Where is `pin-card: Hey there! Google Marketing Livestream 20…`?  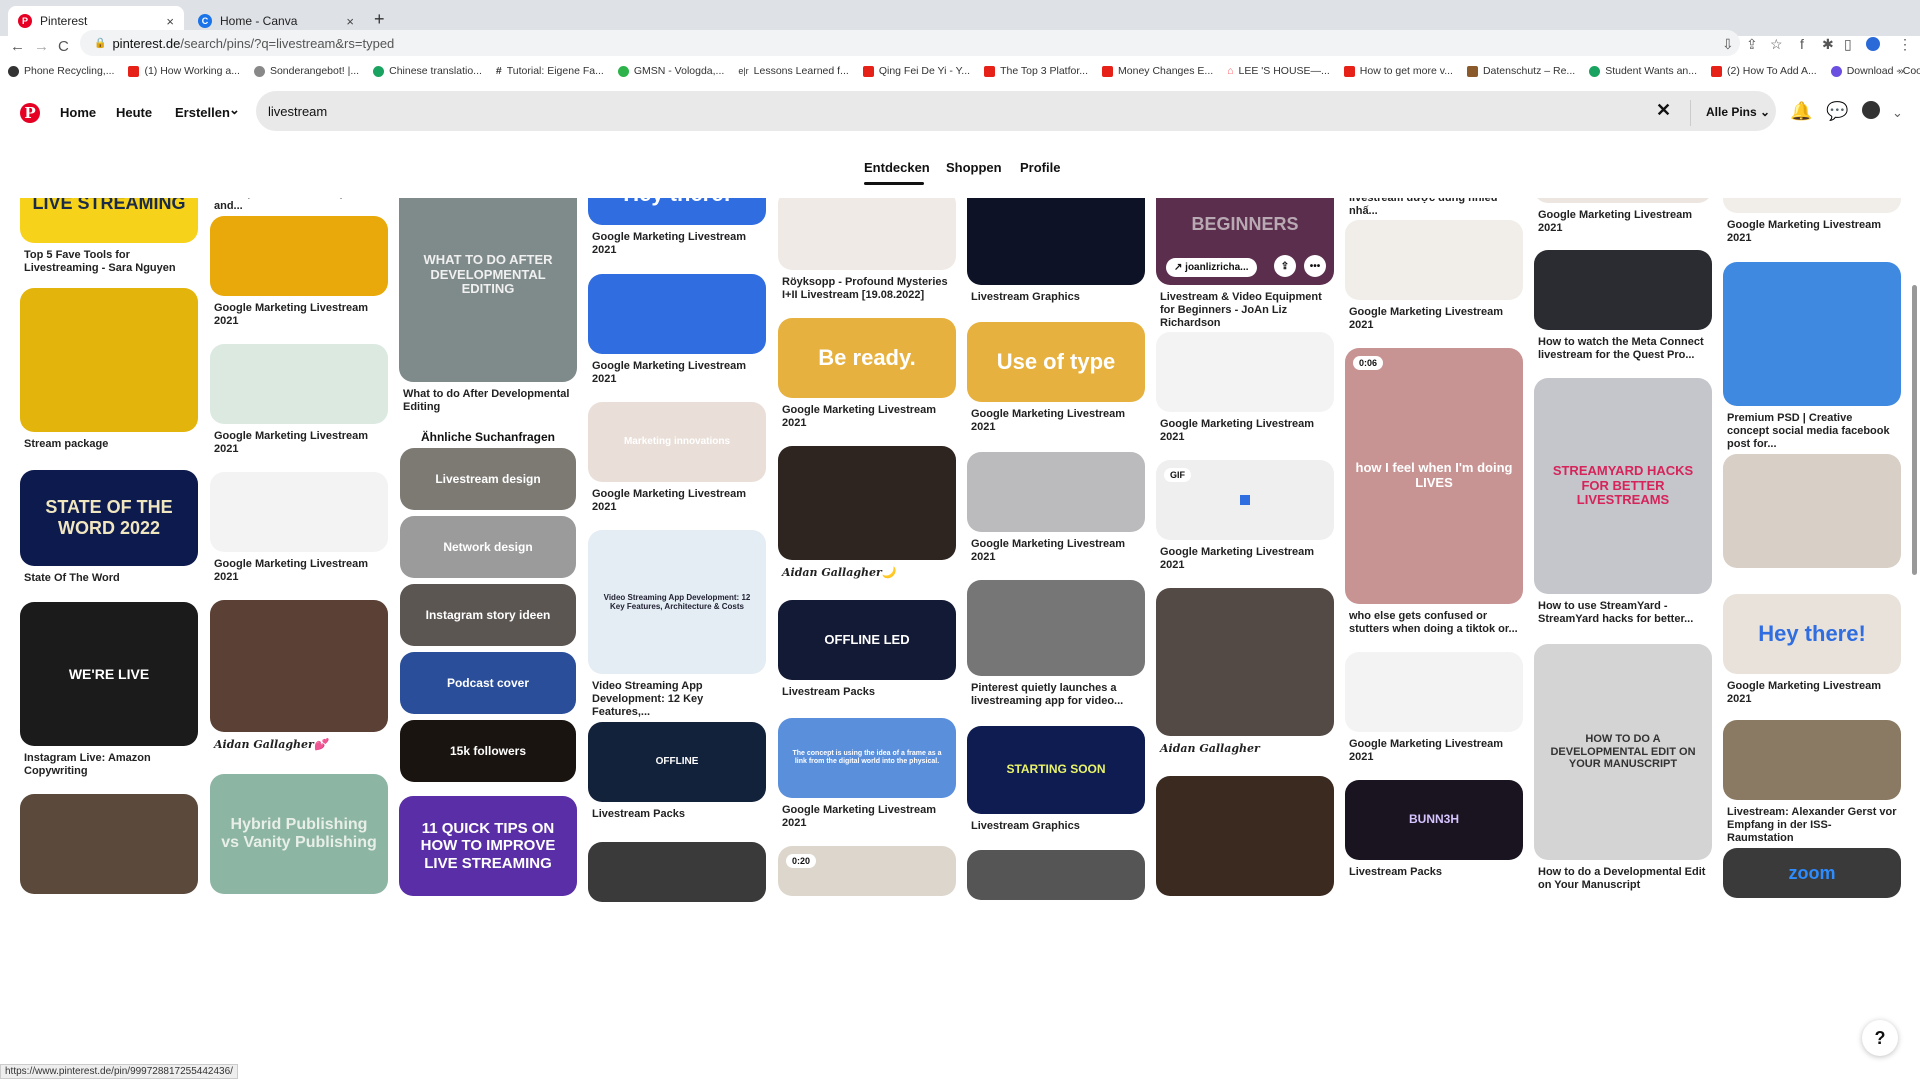 pin-card: Hey there! Google Marketing Livestream 20… is located at coordinates (677, 227).